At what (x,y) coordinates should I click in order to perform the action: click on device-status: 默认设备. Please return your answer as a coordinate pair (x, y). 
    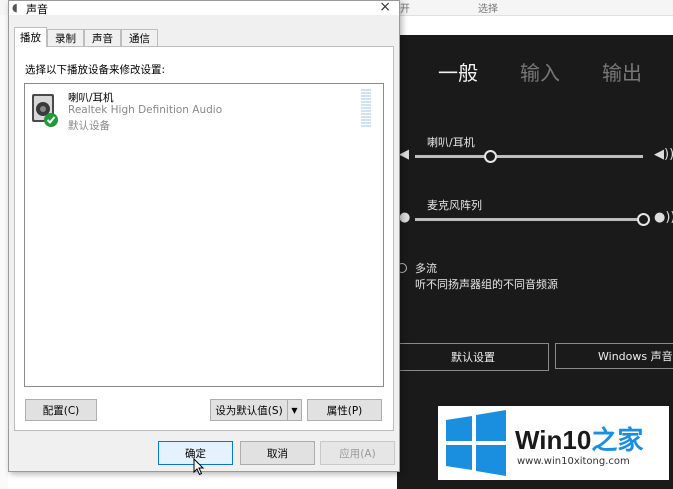
    Looking at the image, I should click on (89, 126).